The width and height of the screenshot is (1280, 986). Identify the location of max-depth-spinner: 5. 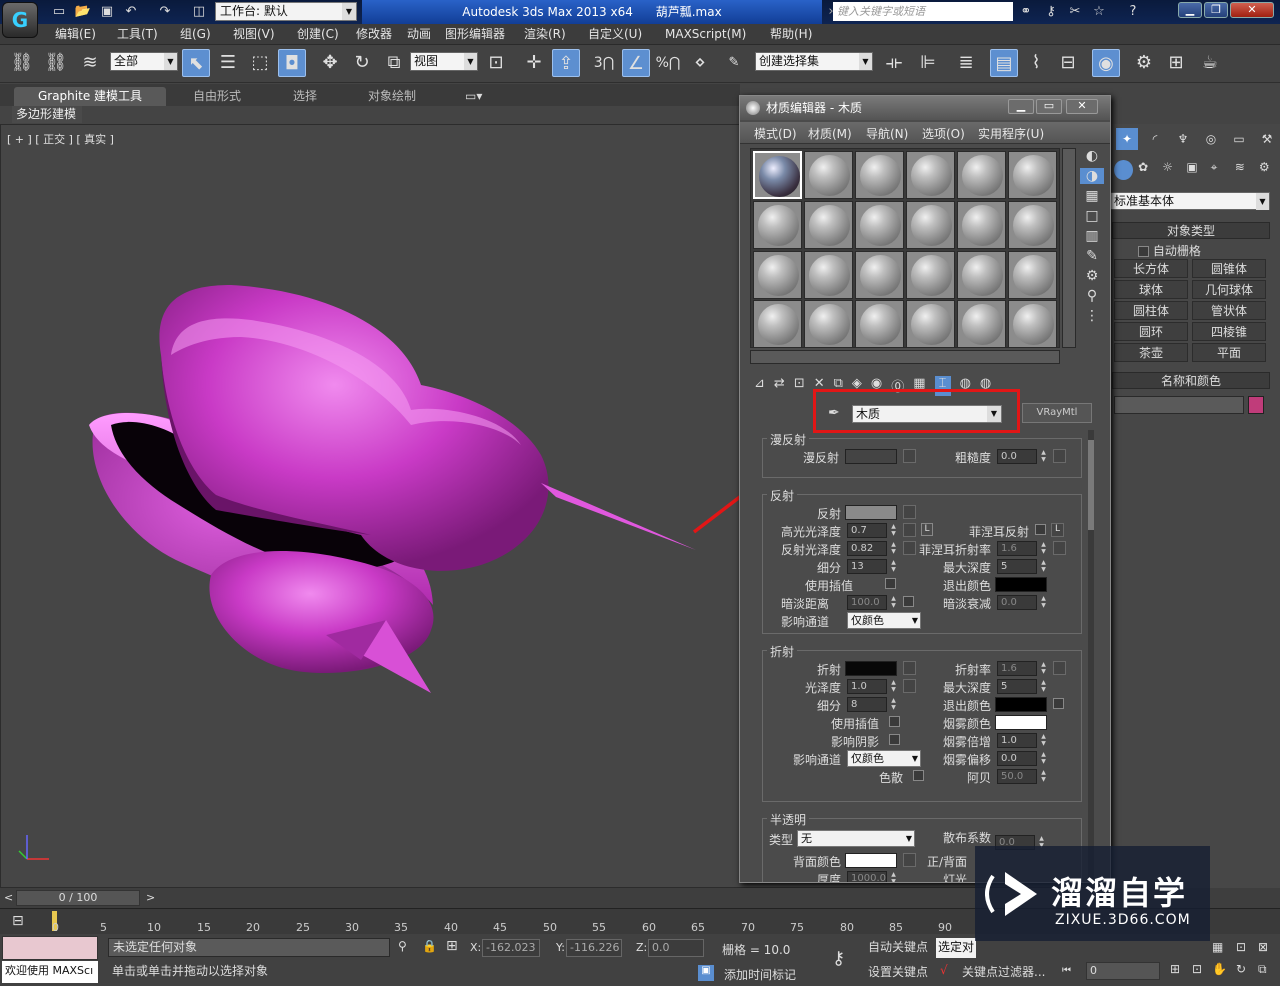
(1022, 566).